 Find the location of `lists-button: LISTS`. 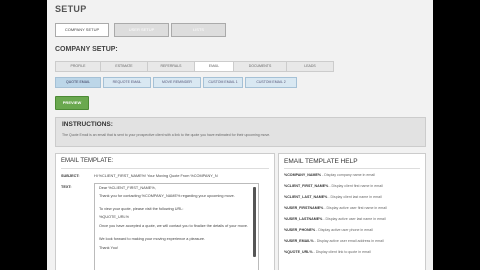

lists-button: LISTS is located at coordinates (198, 30).